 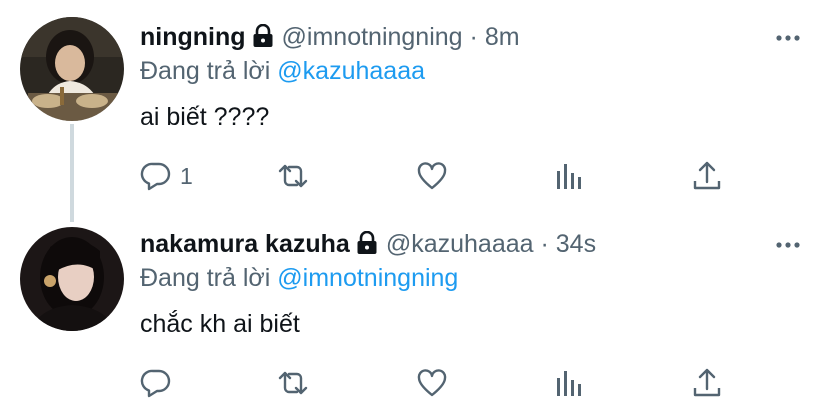 I want to click on mention-link: @kazuhaaaa, so click(x=351, y=71).